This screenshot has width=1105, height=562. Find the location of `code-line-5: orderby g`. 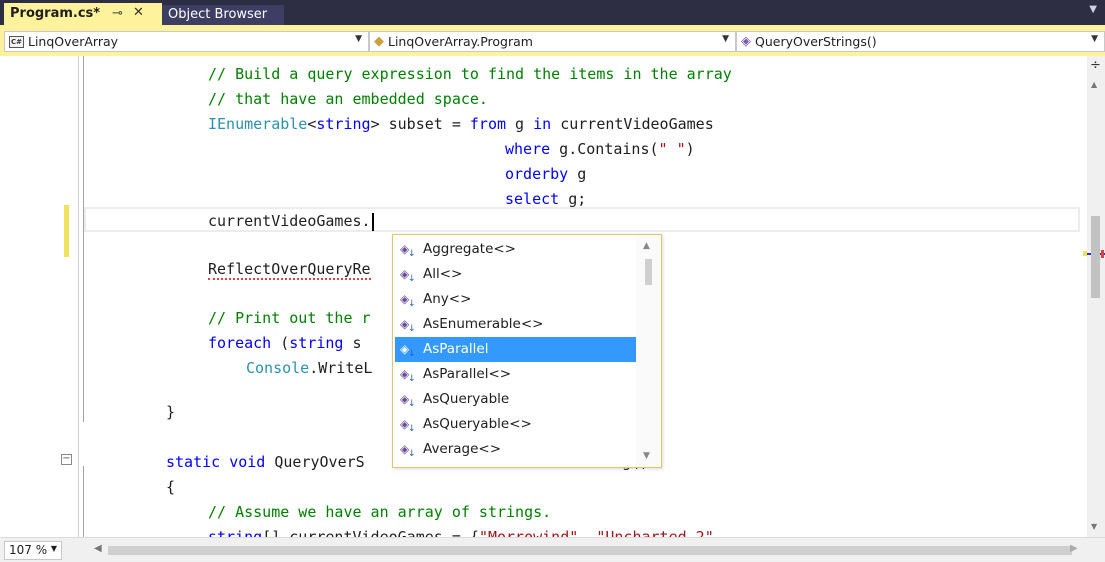

code-line-5: orderby g is located at coordinates (546, 174).